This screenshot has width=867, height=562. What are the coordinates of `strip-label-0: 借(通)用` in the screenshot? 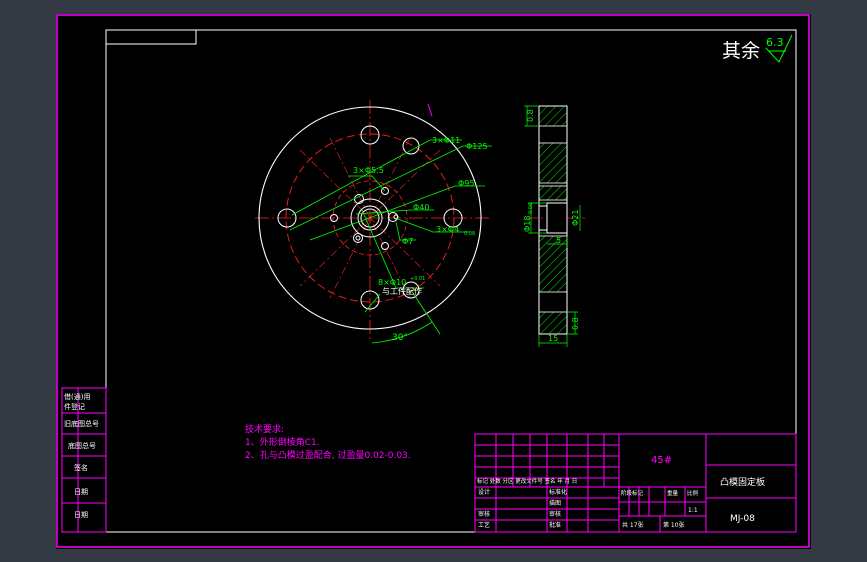 It's located at (77, 396).